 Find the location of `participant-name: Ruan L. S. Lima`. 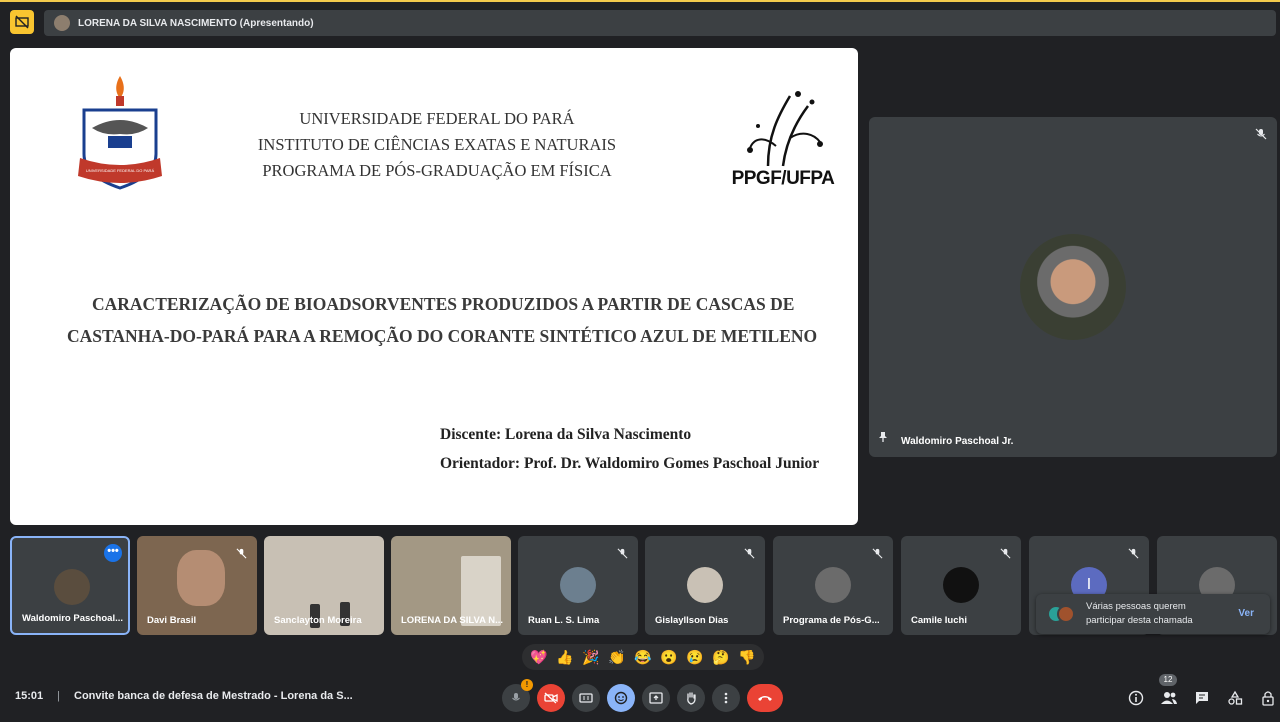

participant-name: Ruan L. S. Lima is located at coordinates (564, 620).